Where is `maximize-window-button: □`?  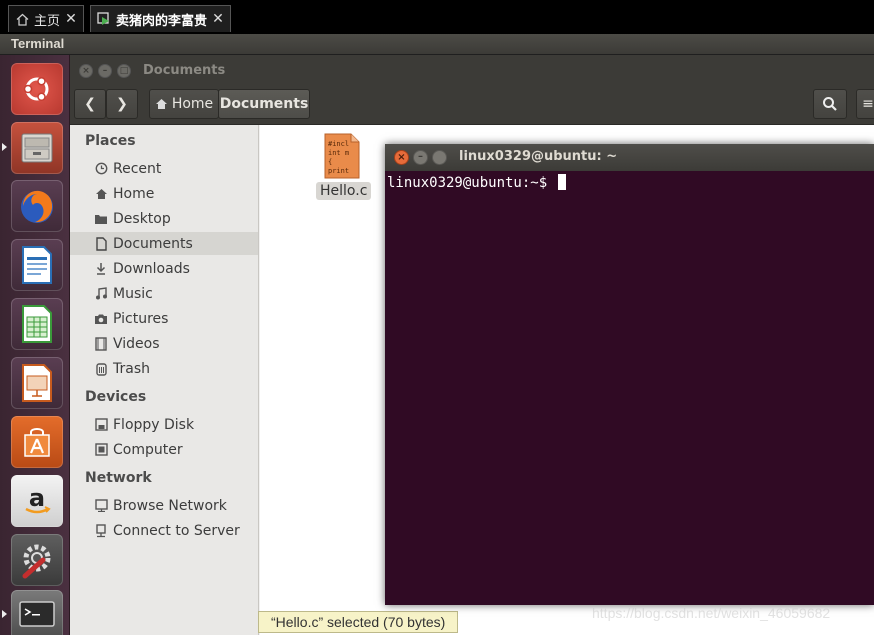 maximize-window-button: □ is located at coordinates (124, 71).